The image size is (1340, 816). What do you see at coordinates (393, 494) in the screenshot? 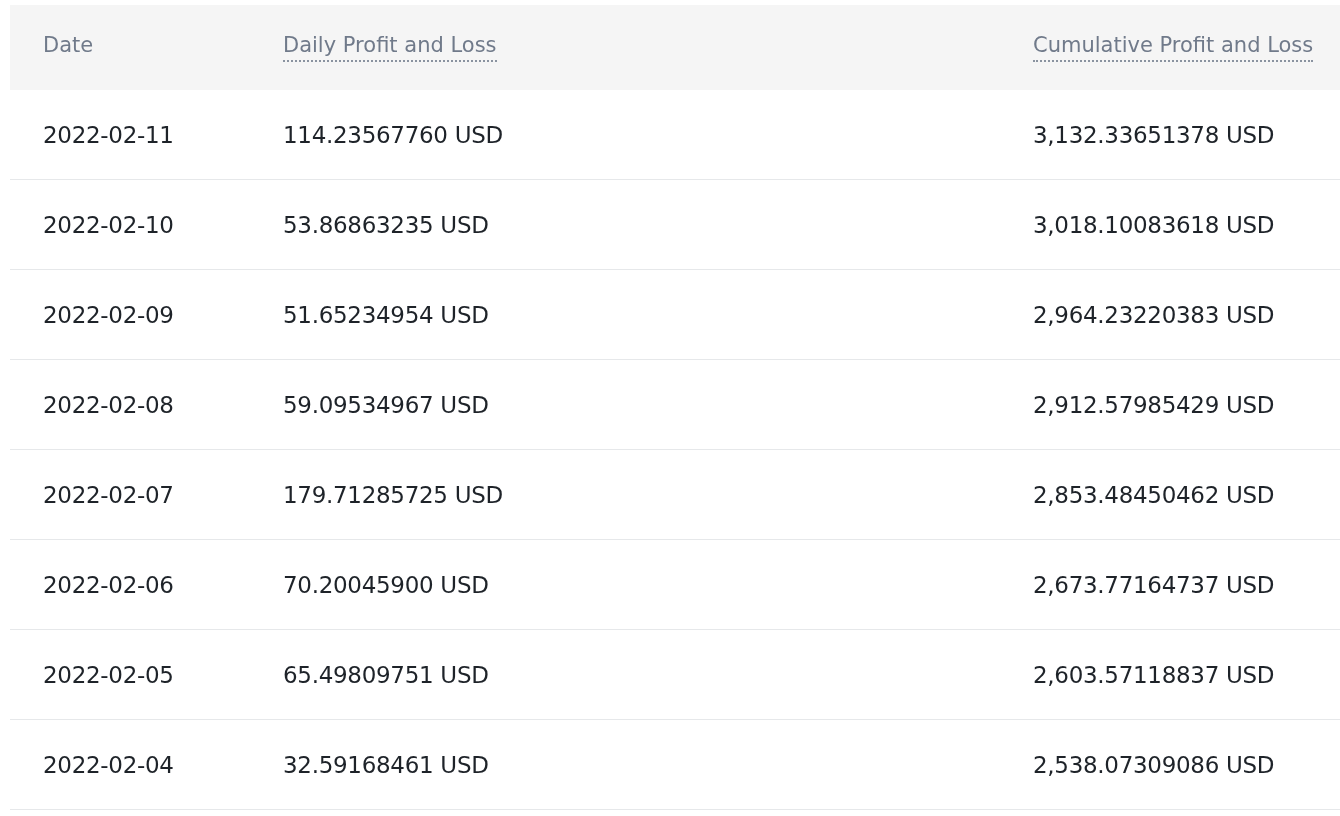
I see `table-cell-text: 179.71285725 USD` at bounding box center [393, 494].